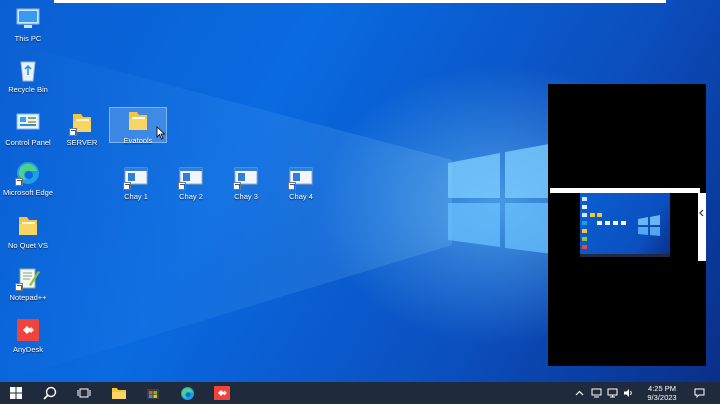 Image resolution: width=720 pixels, height=404 pixels. Describe the element at coordinates (28, 70) in the screenshot. I see `recycle-bin-icon` at that location.